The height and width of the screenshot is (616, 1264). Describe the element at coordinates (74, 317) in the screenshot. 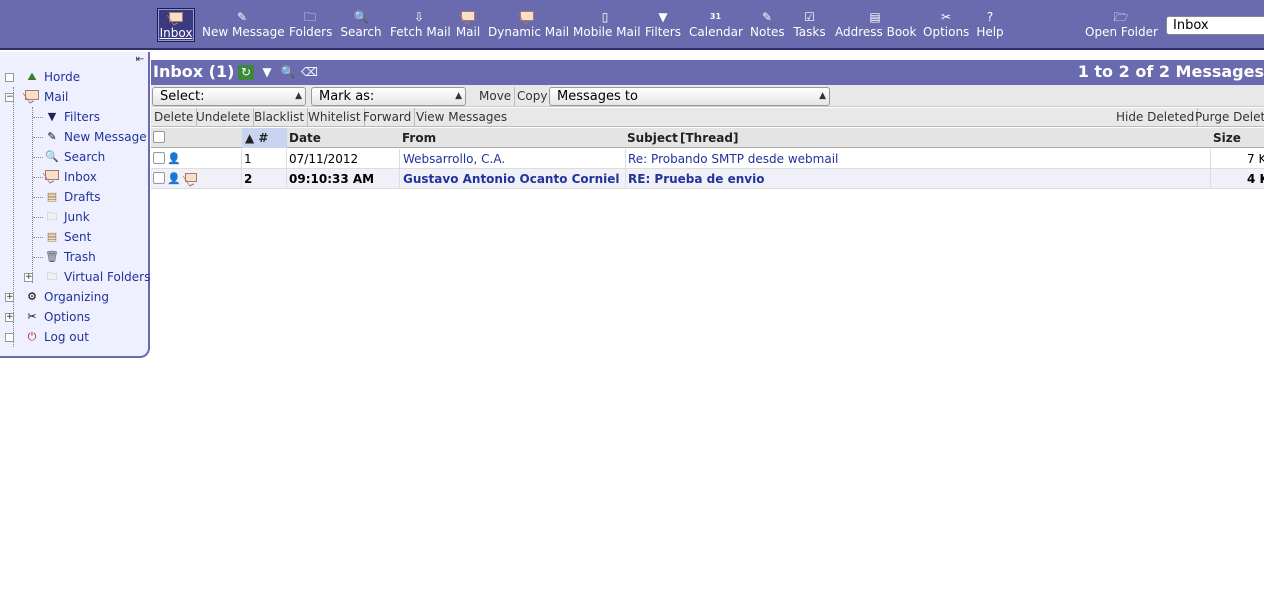

I see `sidebar-item-options: + ✂ Options` at that location.